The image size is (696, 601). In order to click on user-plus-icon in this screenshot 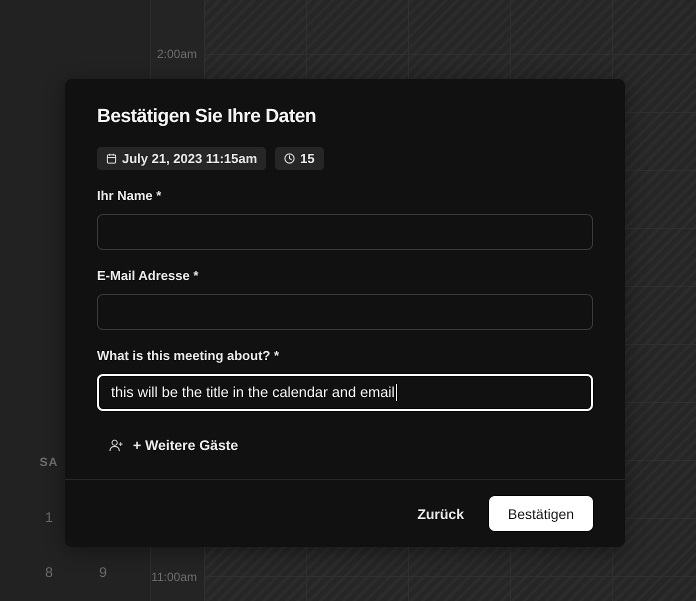, I will do `click(116, 445)`.